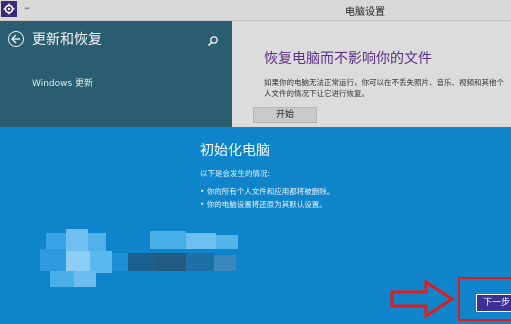 This screenshot has width=511, height=324. Describe the element at coordinates (9, 9) in the screenshot. I see `settings-gear-icon` at that location.